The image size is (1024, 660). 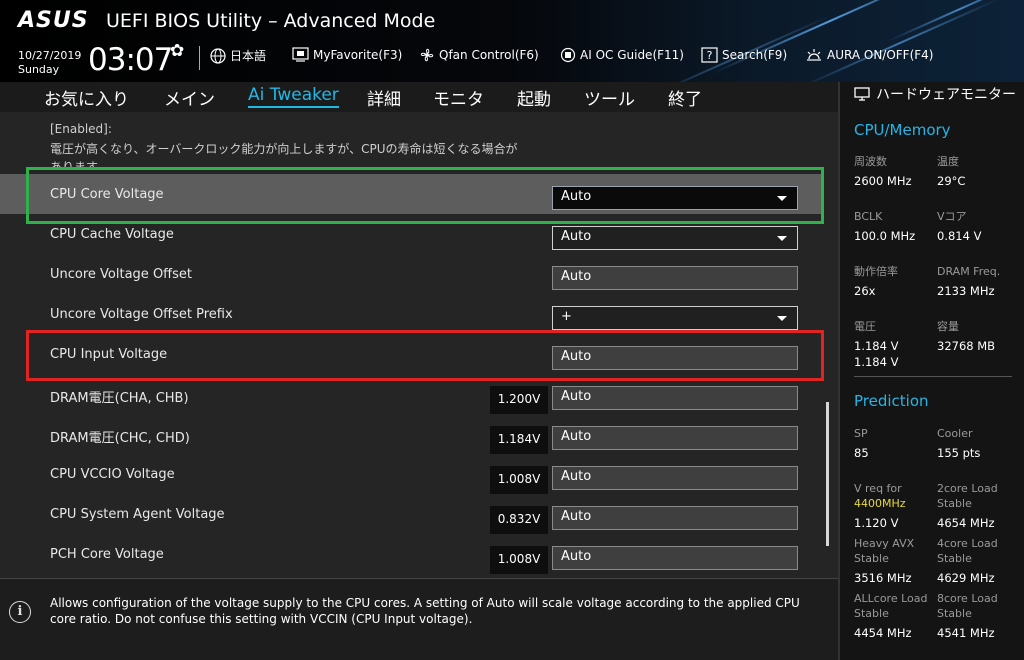 What do you see at coordinates (675, 478) in the screenshot?
I see `cpu-vccio-voltage-input: Auto` at bounding box center [675, 478].